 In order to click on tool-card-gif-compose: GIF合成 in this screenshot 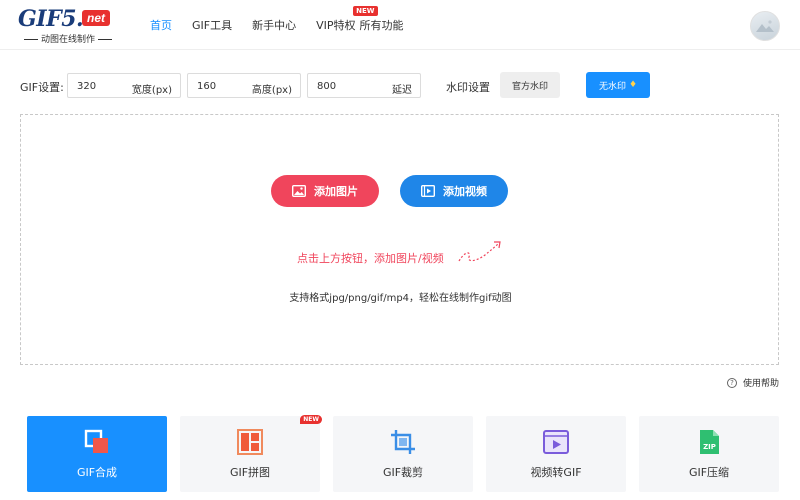, I will do `click(97, 454)`.